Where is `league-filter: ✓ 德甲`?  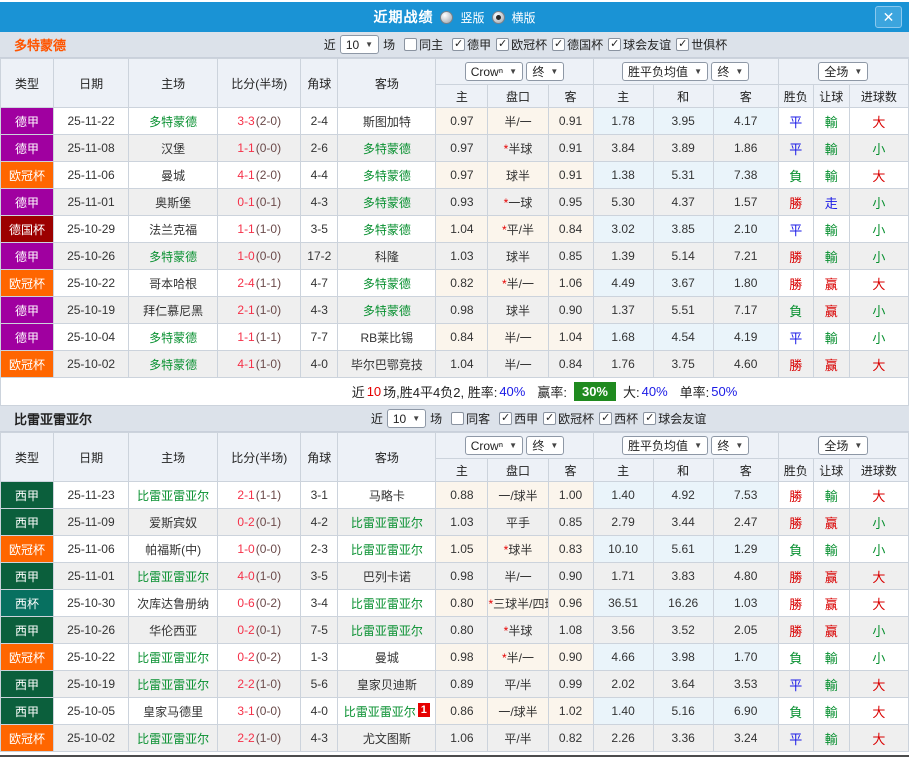
league-filter: ✓ 德甲 is located at coordinates (471, 44).